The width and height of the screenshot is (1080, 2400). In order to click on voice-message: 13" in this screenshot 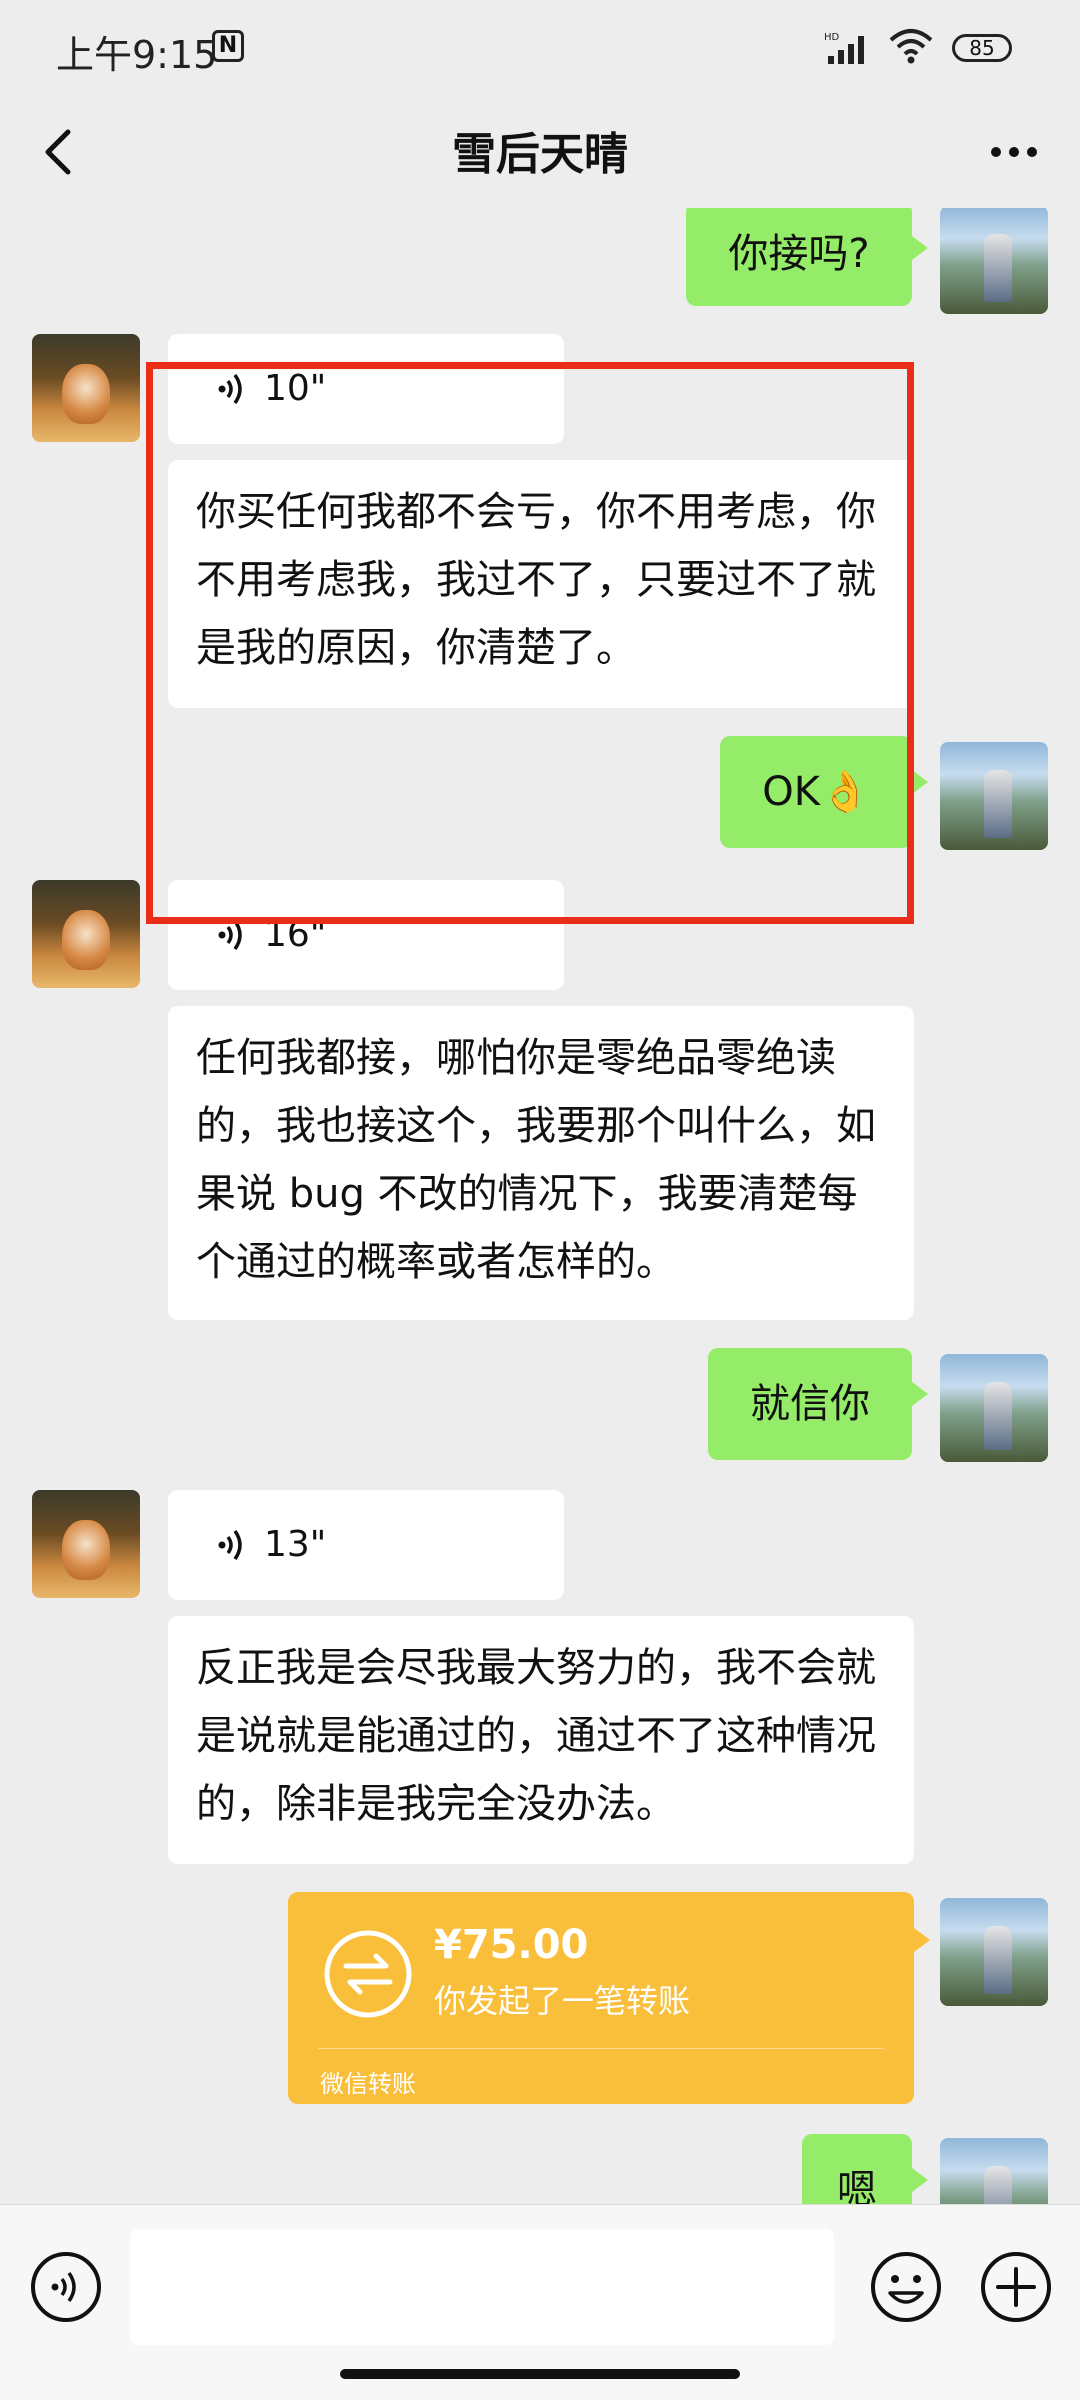, I will do `click(366, 1545)`.